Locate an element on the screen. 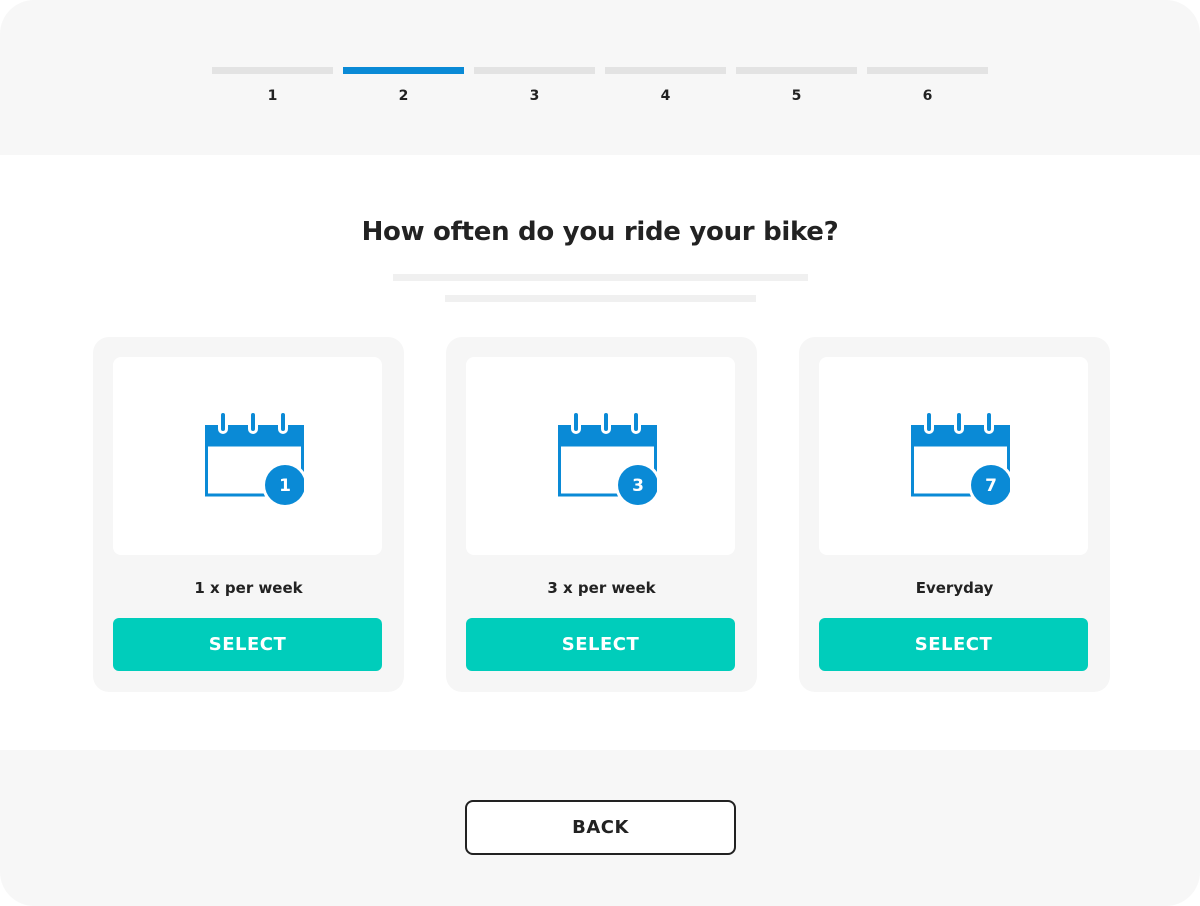 This screenshot has width=1200, height=906. calendar-badge-number: 1 is located at coordinates (285, 486).